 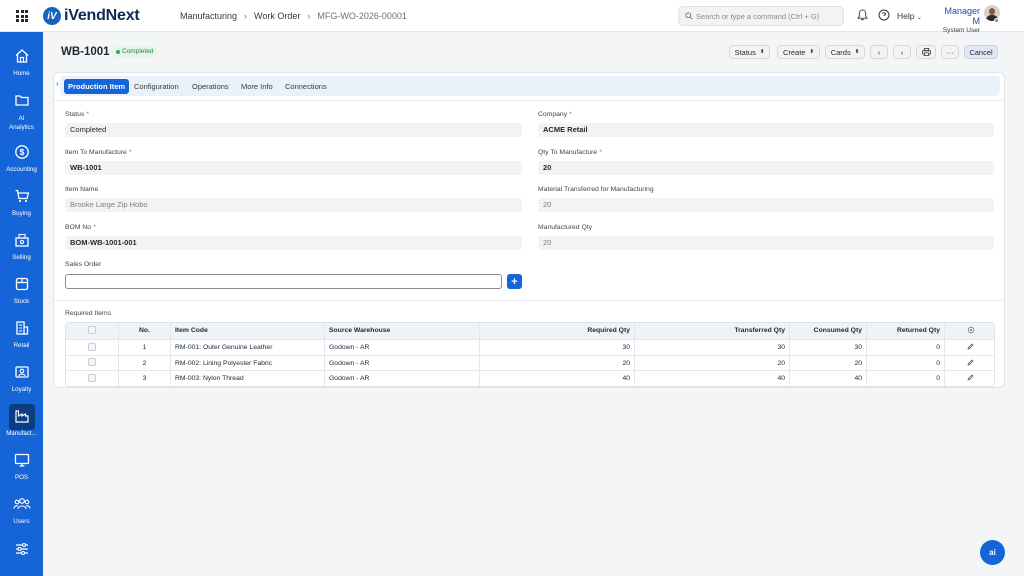 I want to click on tab-configuration: Configuration, so click(x=156, y=86).